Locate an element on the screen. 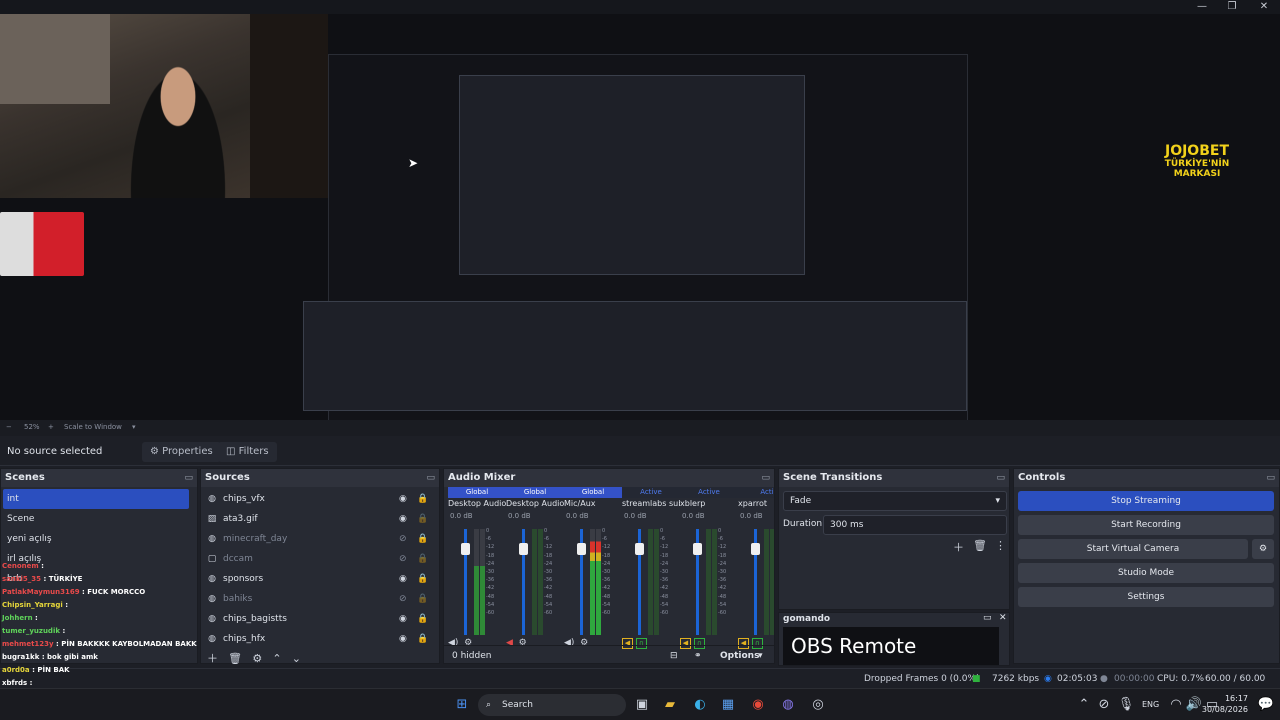  close-button: ✕ is located at coordinates (1264, 7).